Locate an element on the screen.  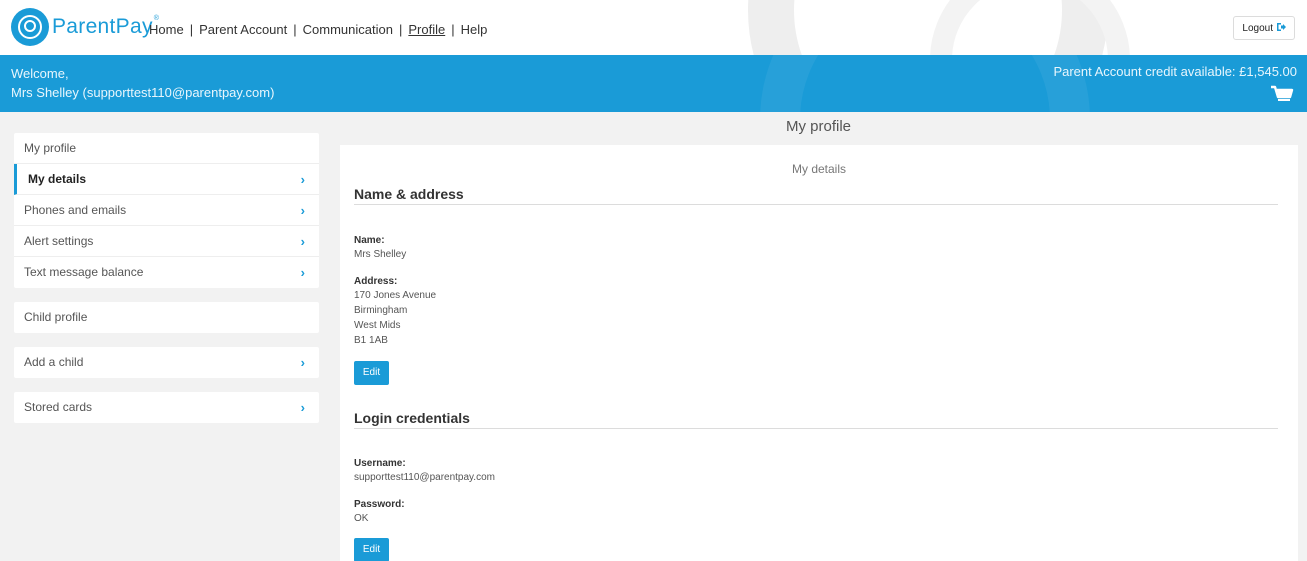
name-value: Mrs Shelley is located at coordinates (380, 254).